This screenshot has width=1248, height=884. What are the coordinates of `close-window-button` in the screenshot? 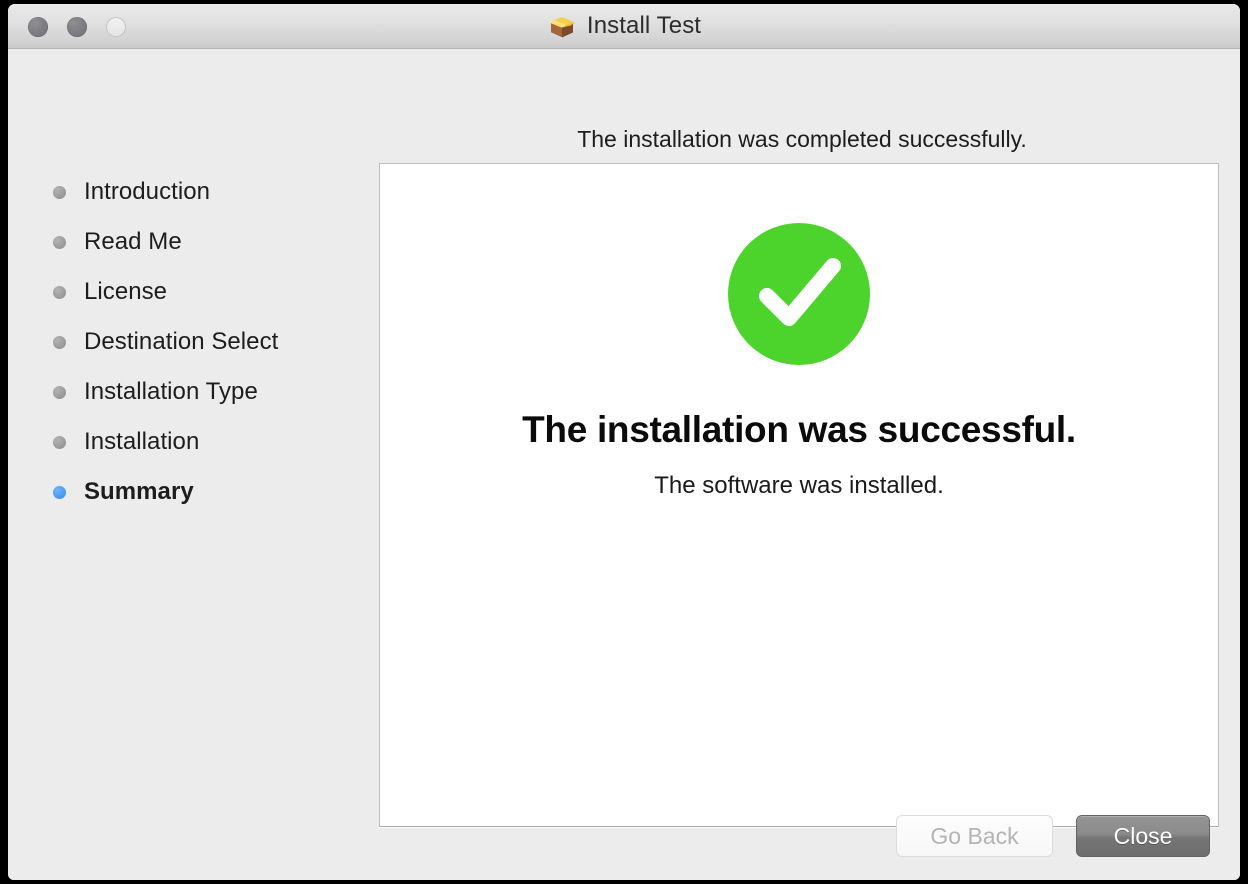 It's located at (38, 27).